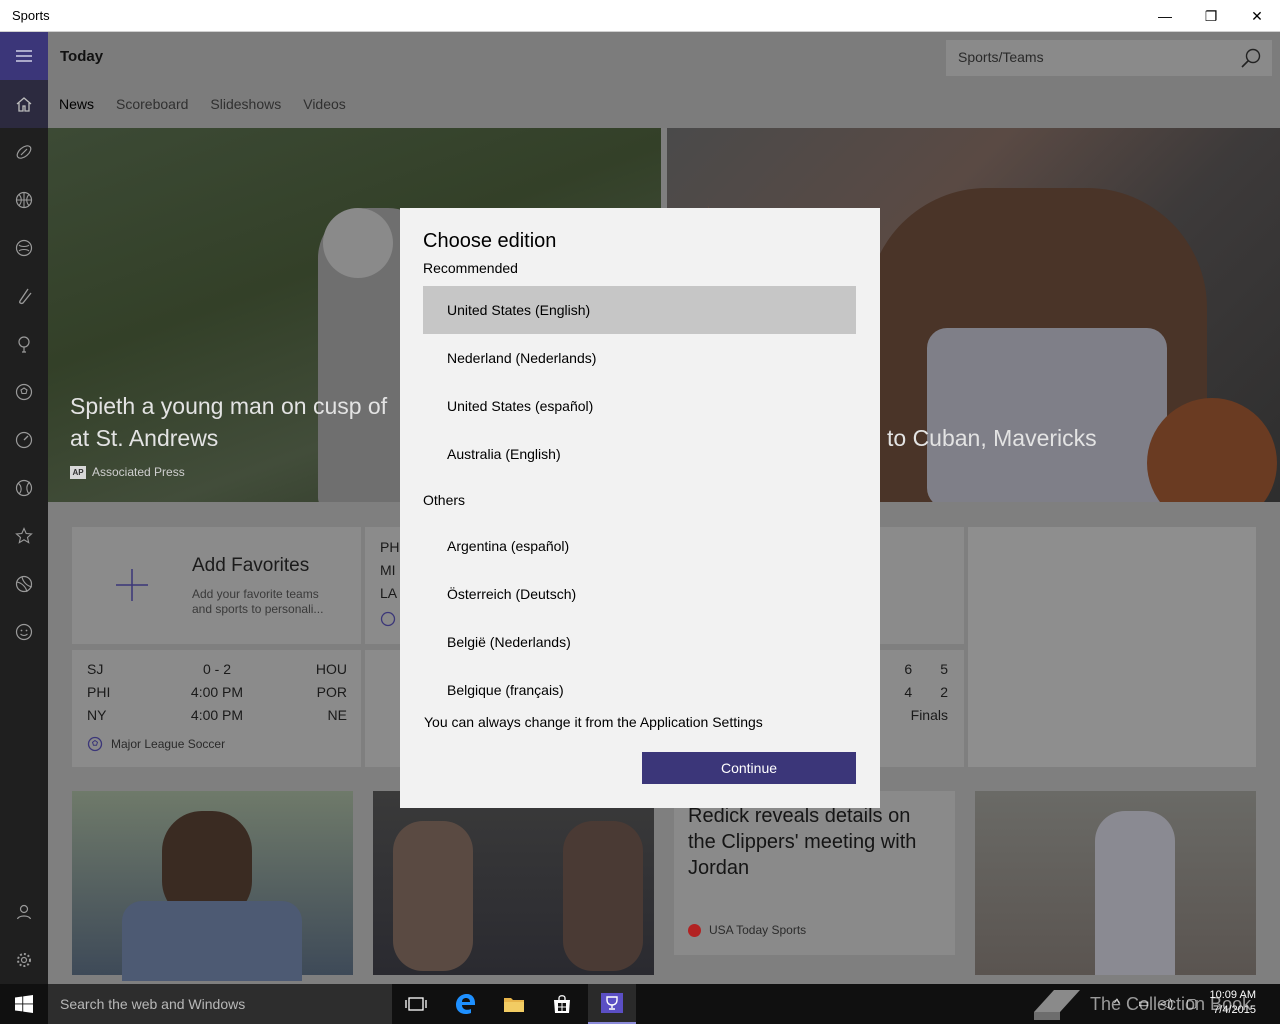 This screenshot has height=1024, width=1280. I want to click on hero-photo-jersey, so click(1047, 415).